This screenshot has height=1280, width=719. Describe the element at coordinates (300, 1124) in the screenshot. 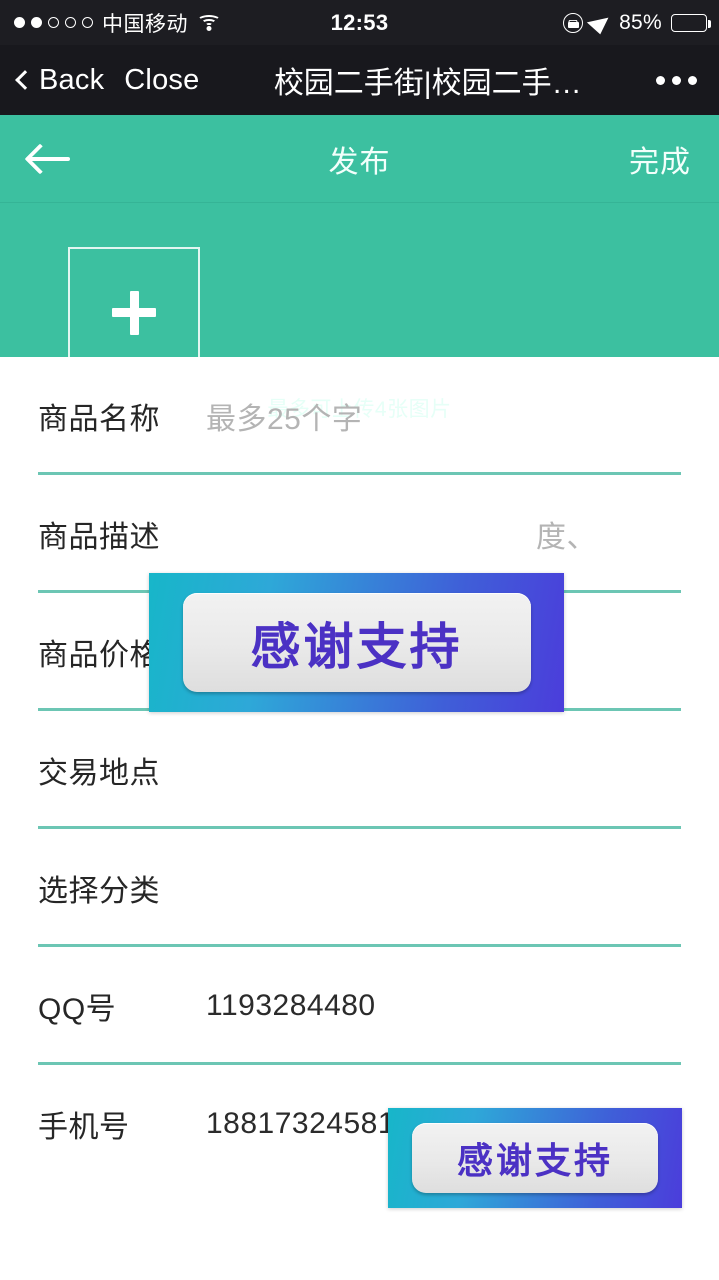

I see `phone-number-input: 18817324581` at that location.